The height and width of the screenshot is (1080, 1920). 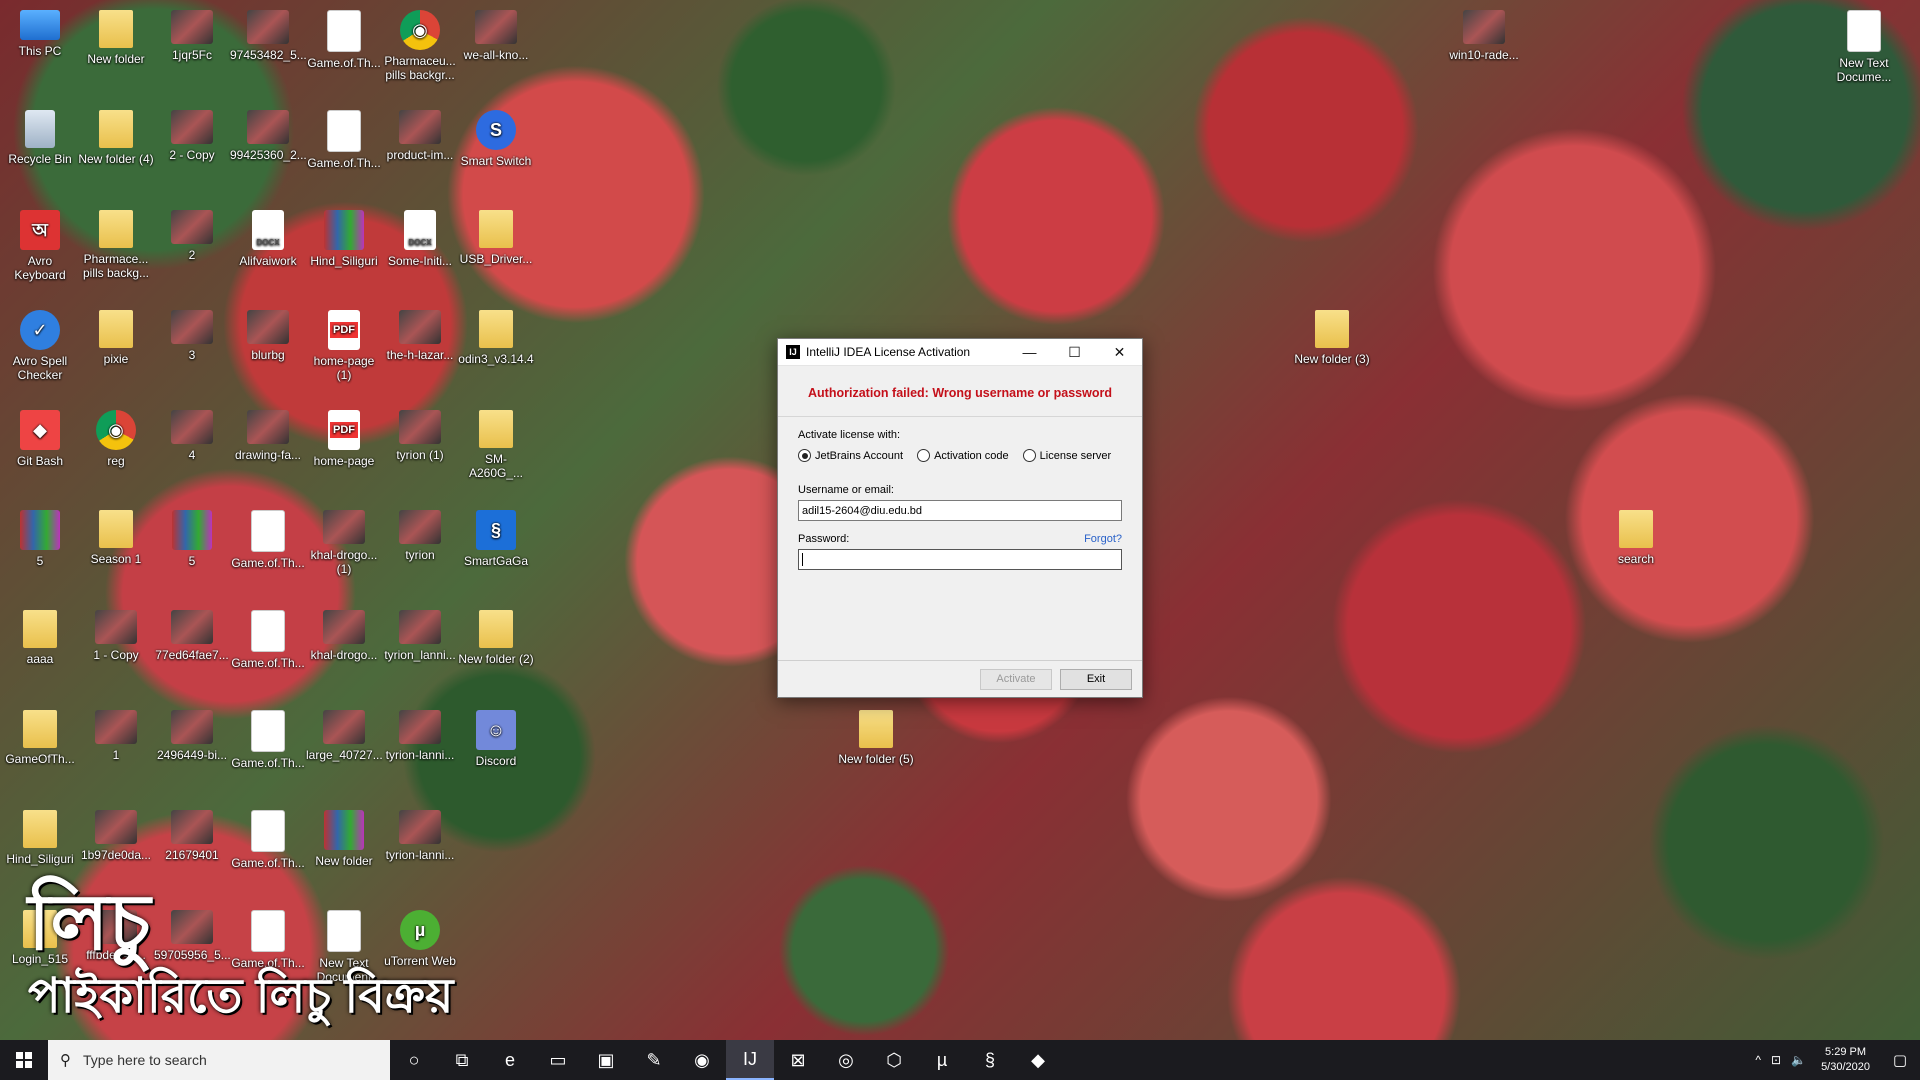 I want to click on chevron-up-icon: ^, so click(x=1758, y=1060).